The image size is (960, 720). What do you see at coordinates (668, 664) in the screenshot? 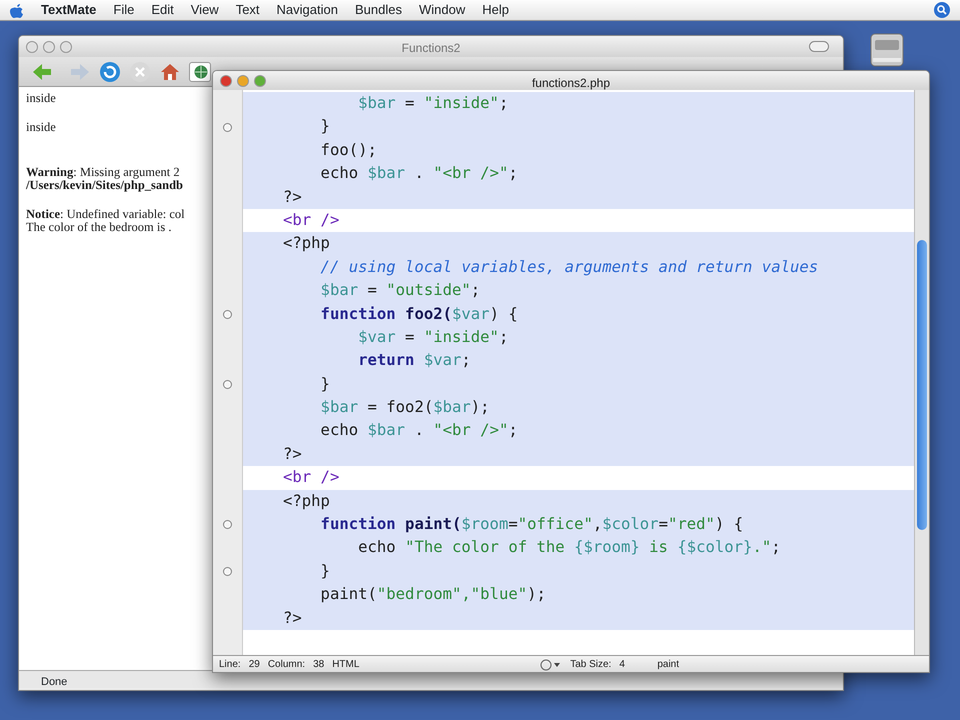
I see `symbol-selector: paint` at bounding box center [668, 664].